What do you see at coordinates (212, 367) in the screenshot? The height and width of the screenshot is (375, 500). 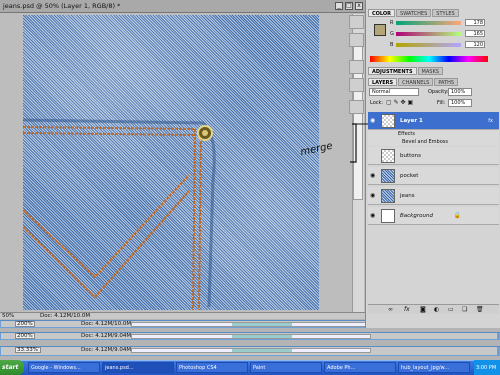 I see `taskbar-item: Photoshop CS4` at bounding box center [212, 367].